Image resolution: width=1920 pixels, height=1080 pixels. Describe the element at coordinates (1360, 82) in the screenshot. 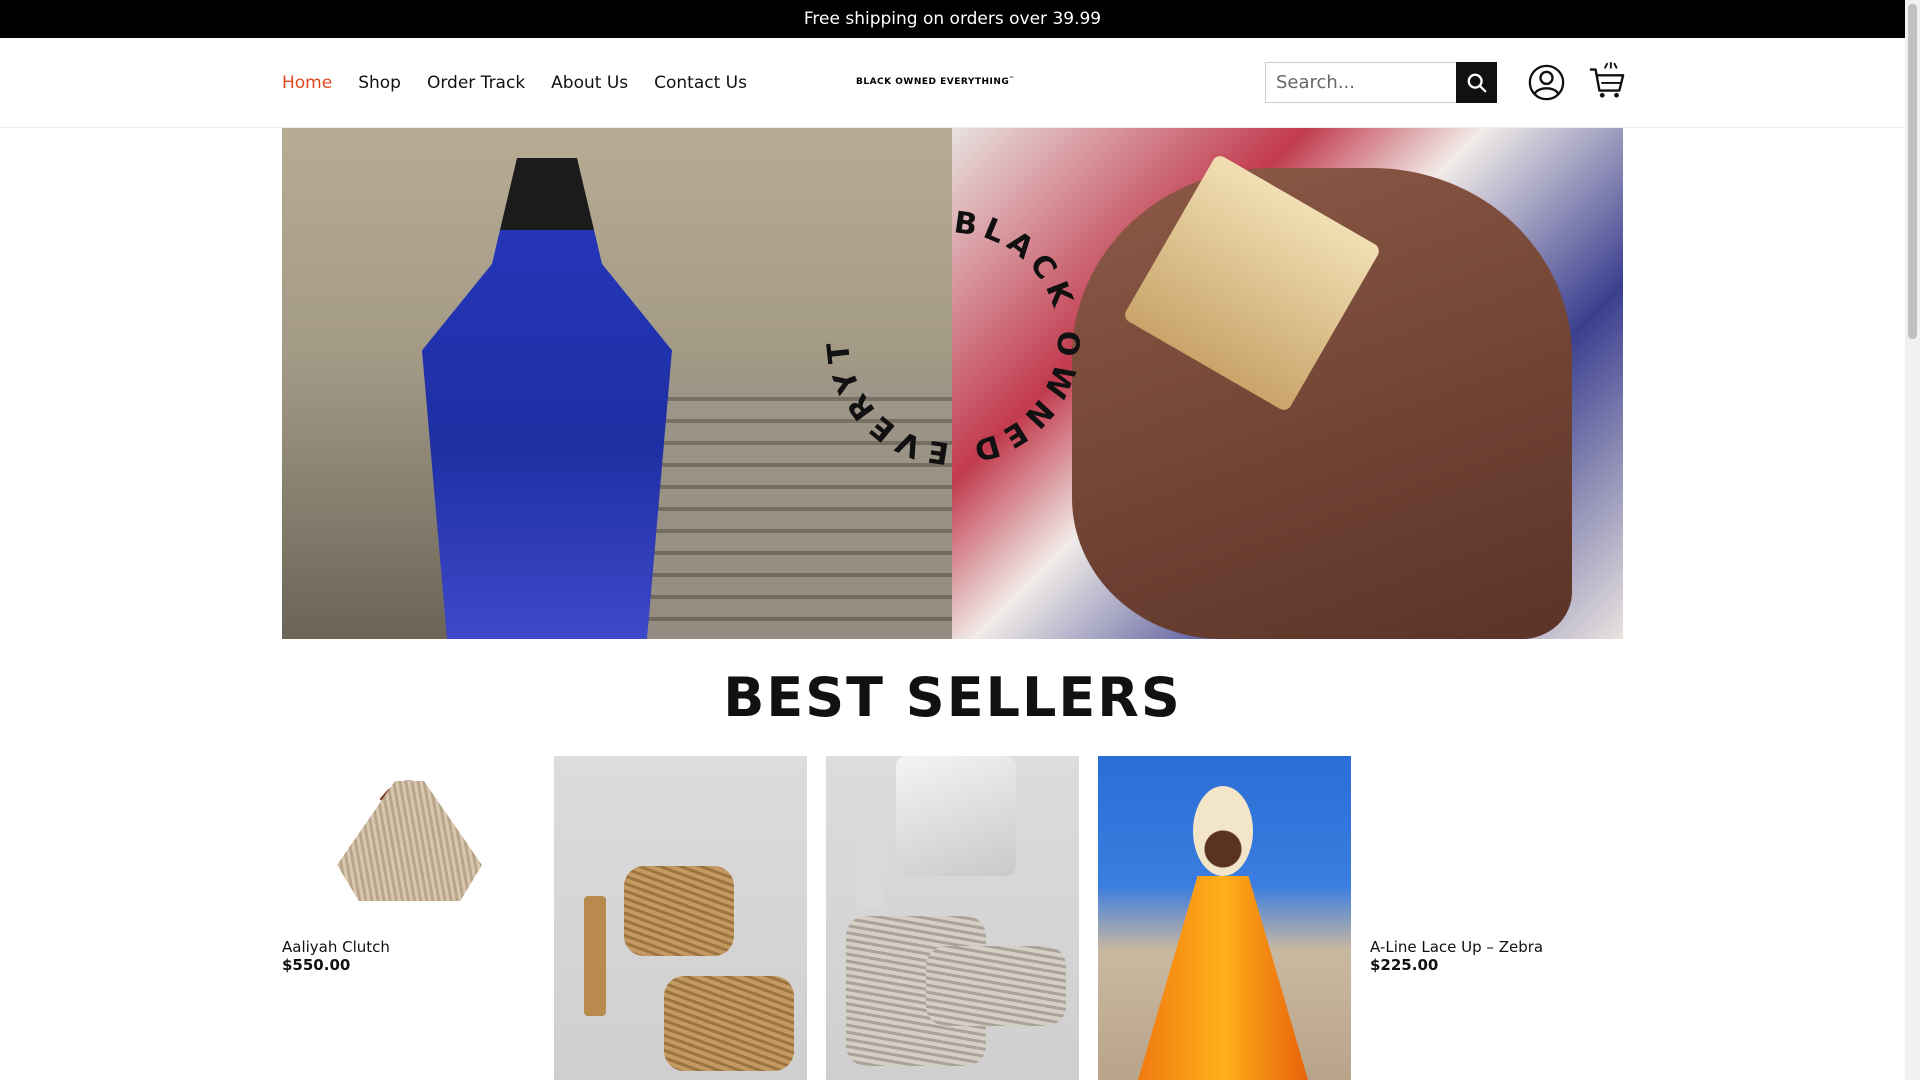

I see `search-input` at that location.